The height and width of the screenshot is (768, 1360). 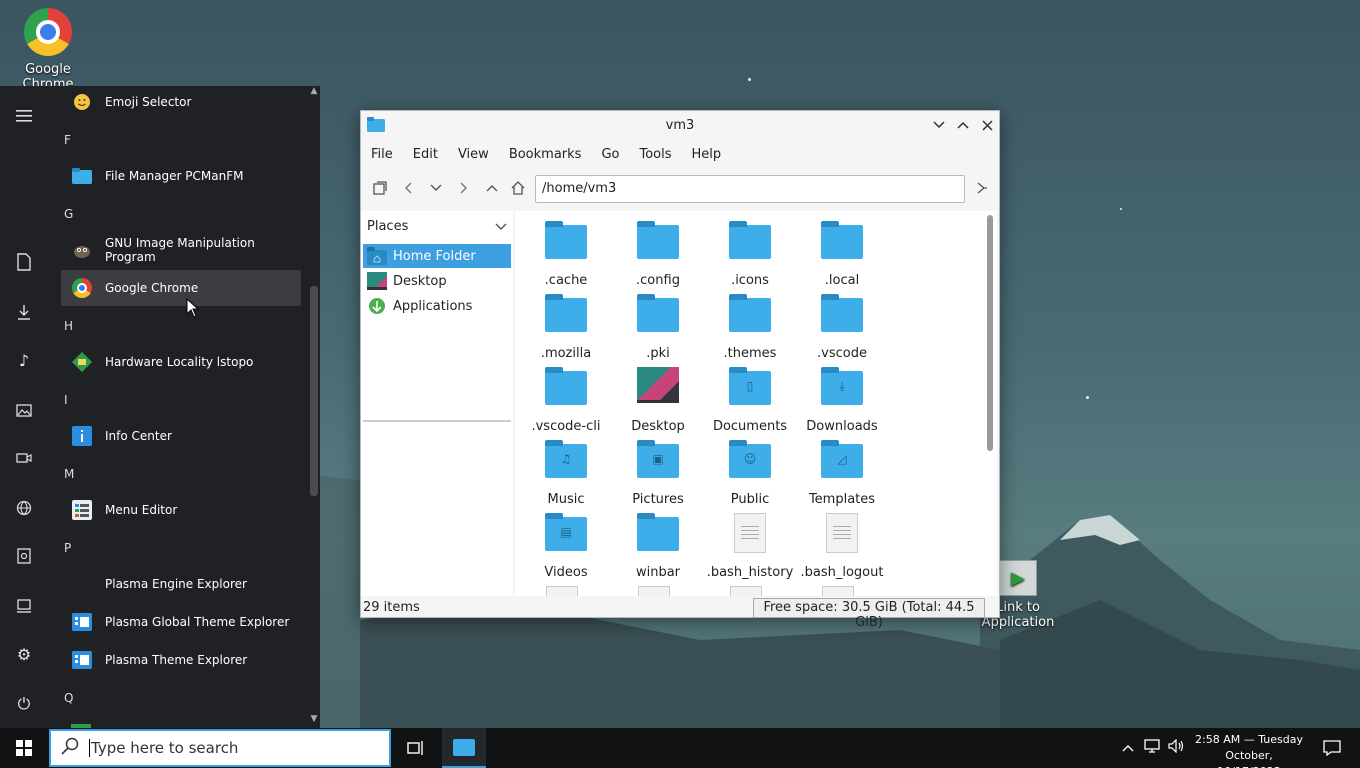 I want to click on file-item: .cache, so click(x=566, y=254).